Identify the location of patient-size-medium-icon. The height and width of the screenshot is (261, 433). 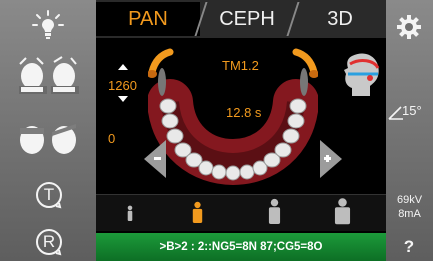
(274, 211).